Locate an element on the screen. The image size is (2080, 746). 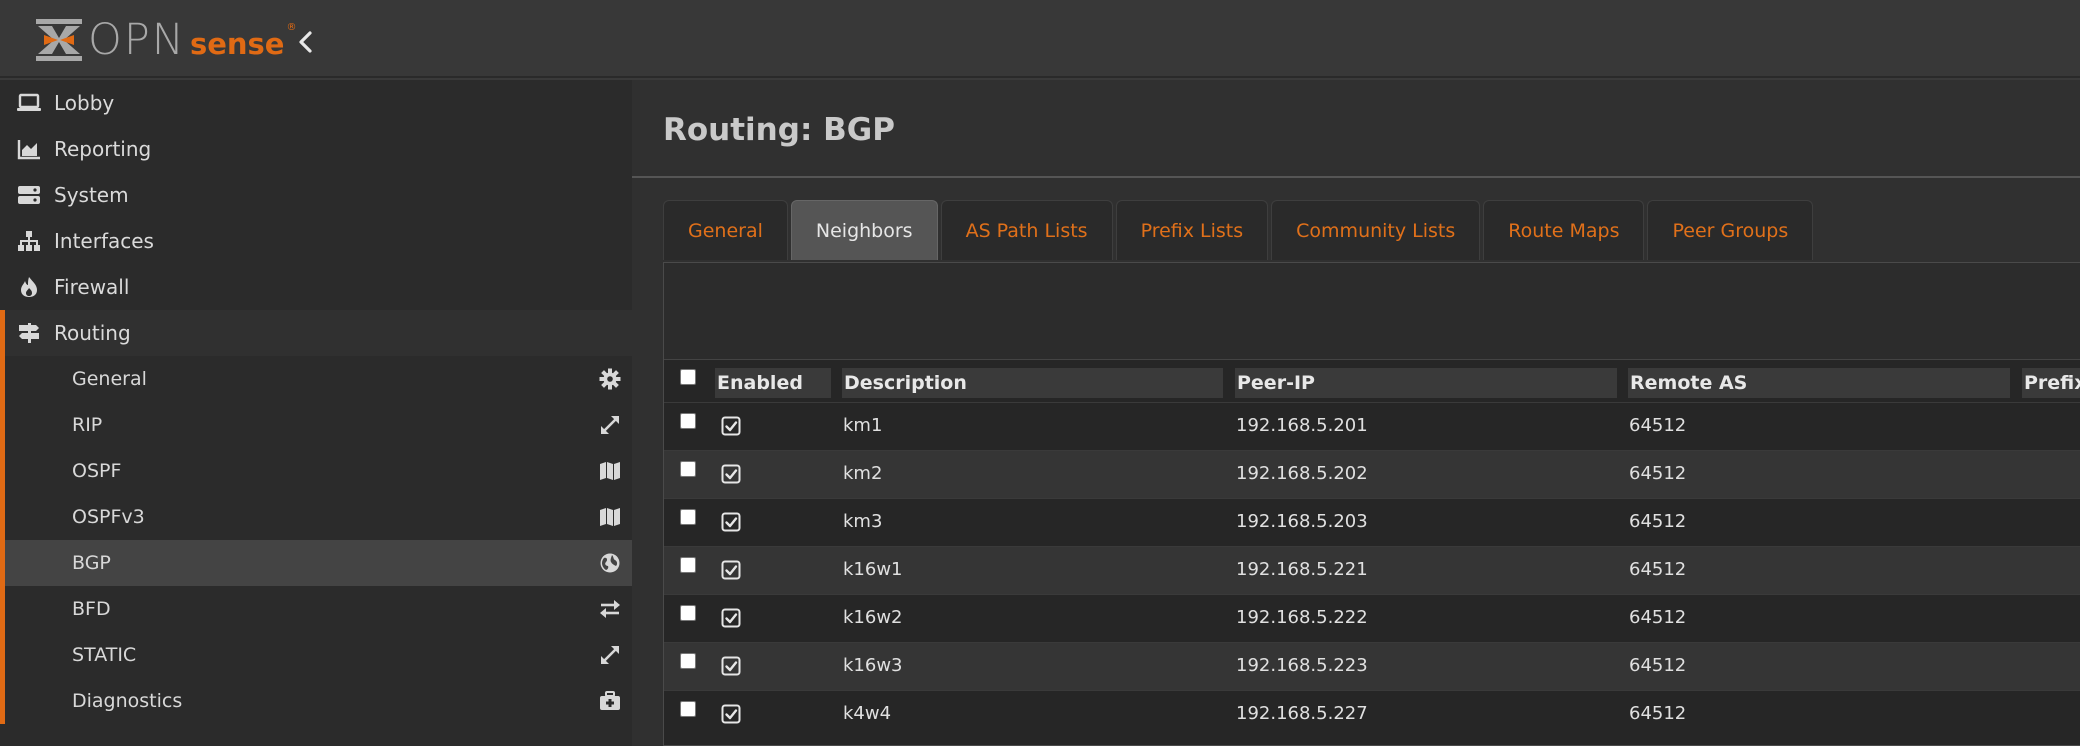
sidebar-item-interfaces: Interfaces is located at coordinates (316, 241).